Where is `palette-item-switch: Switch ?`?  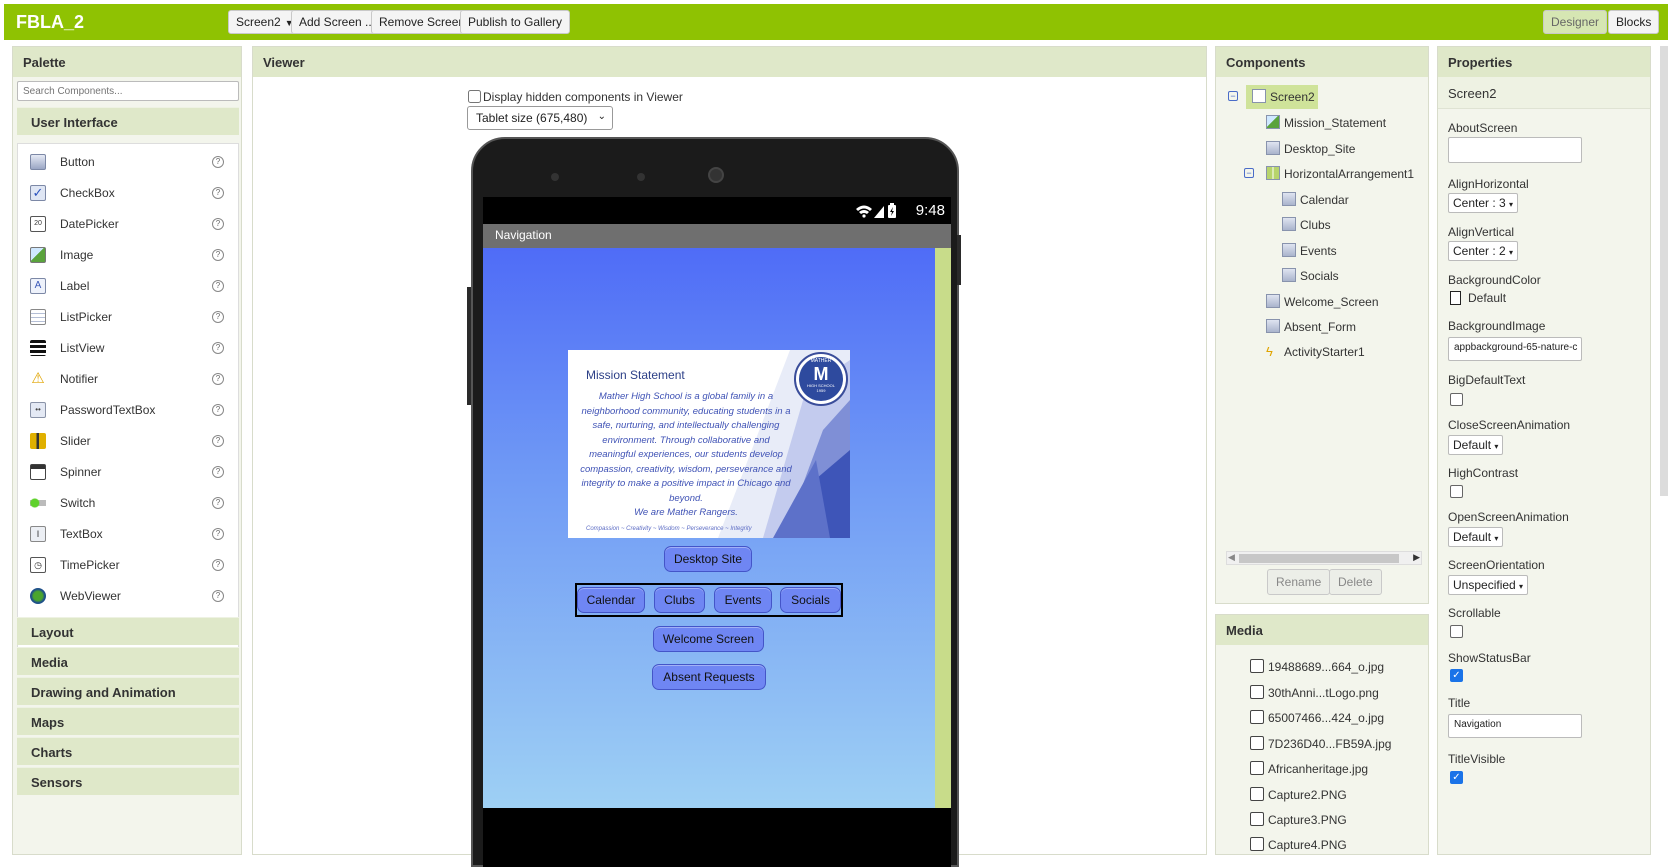
palette-item-switch: Switch ? is located at coordinates (128, 504).